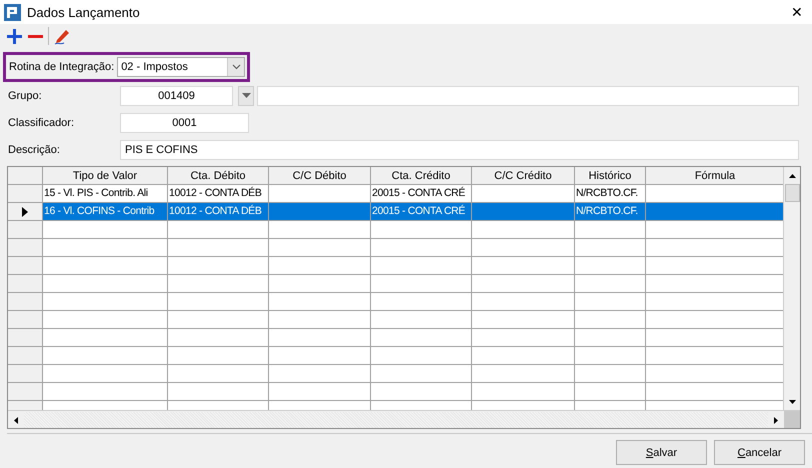  I want to click on column-header: C/C Crédito, so click(523, 176).